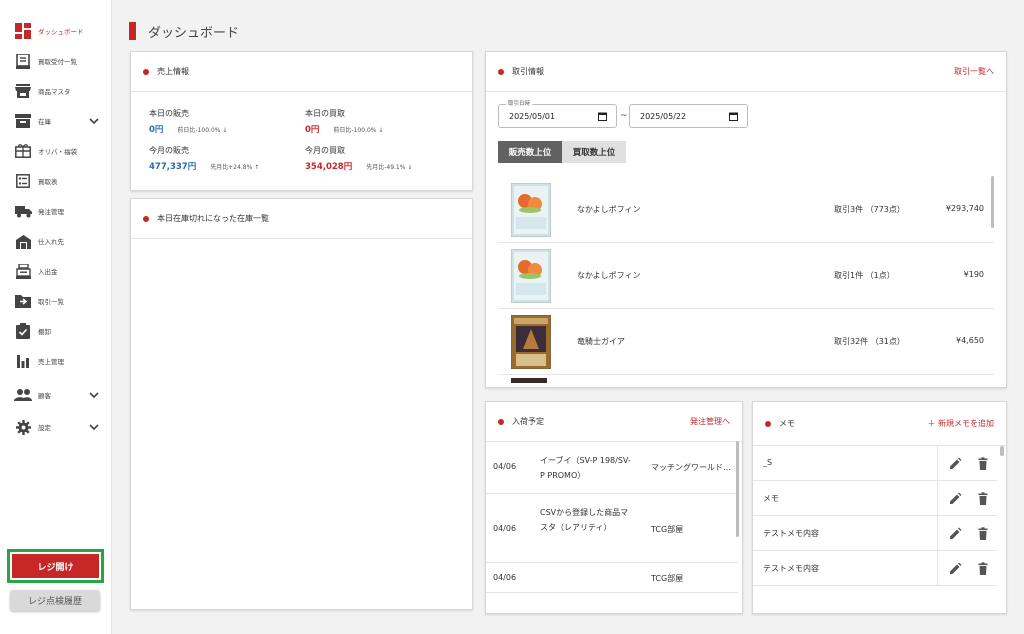 The width and height of the screenshot is (1024, 634). I want to click on ranking-row: なかよしポフィン 取引3件 （773点） ¥293,740, so click(746, 210).